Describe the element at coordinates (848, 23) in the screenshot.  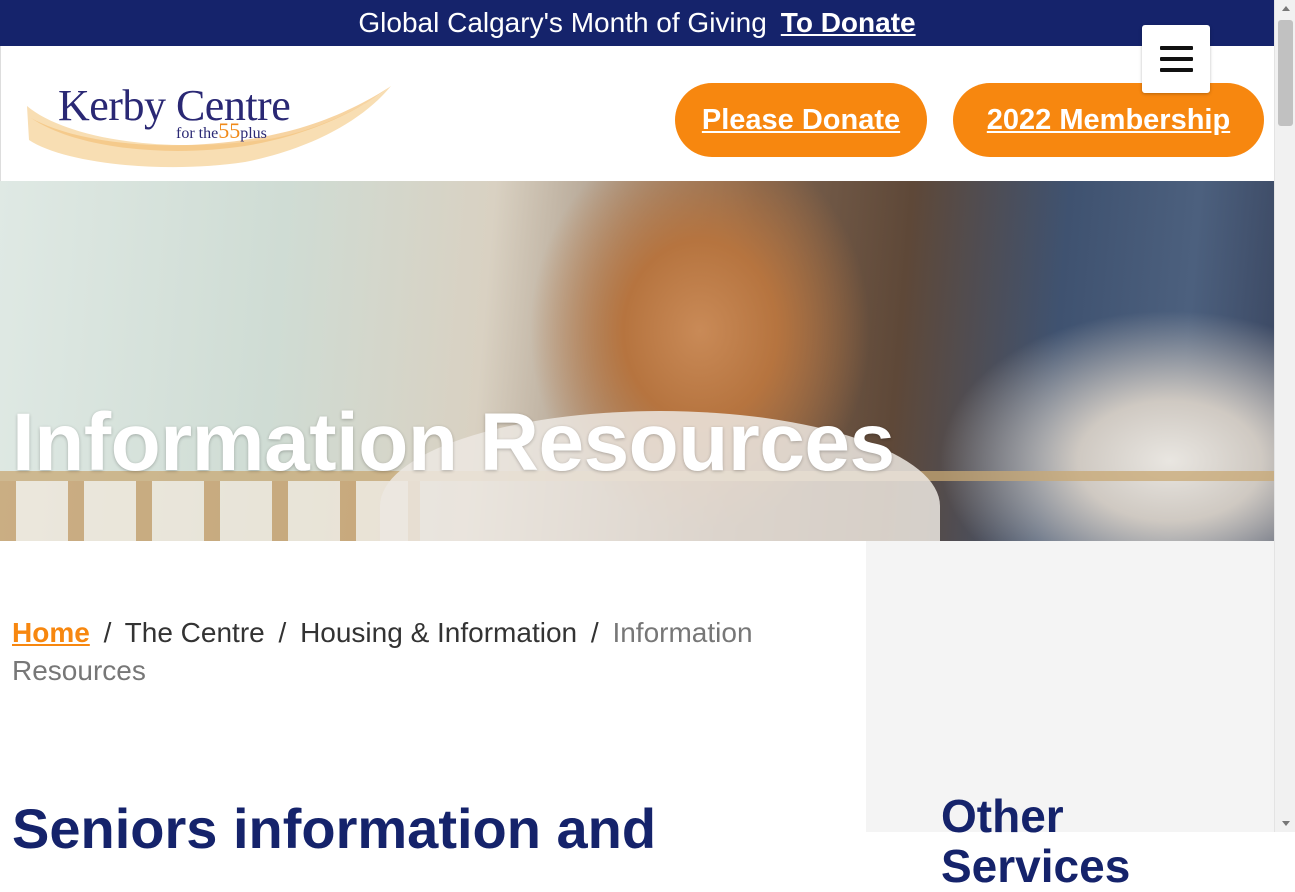
I see `to-donate-link: To Donate` at that location.